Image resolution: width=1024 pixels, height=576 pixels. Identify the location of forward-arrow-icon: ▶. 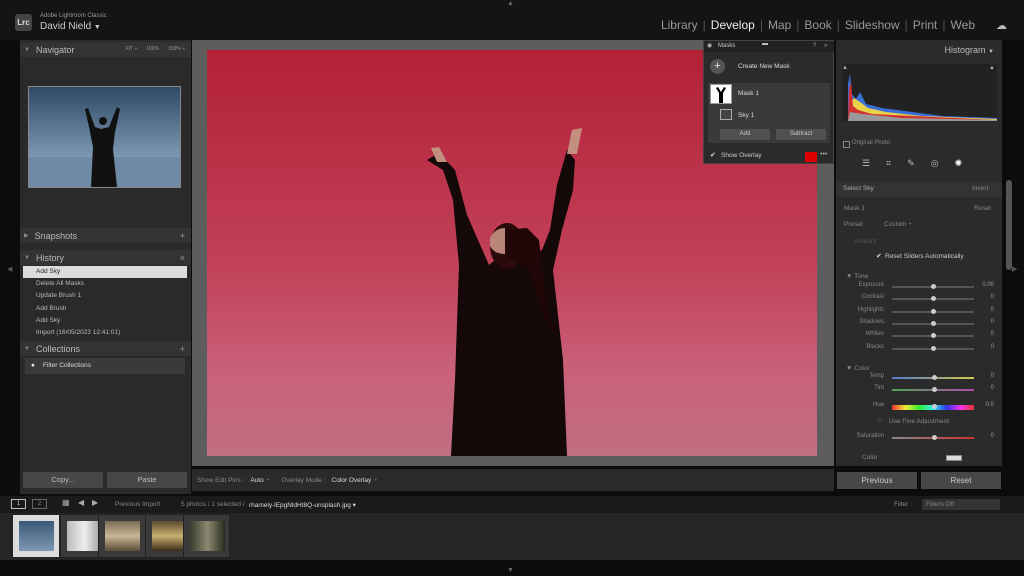
(95, 502).